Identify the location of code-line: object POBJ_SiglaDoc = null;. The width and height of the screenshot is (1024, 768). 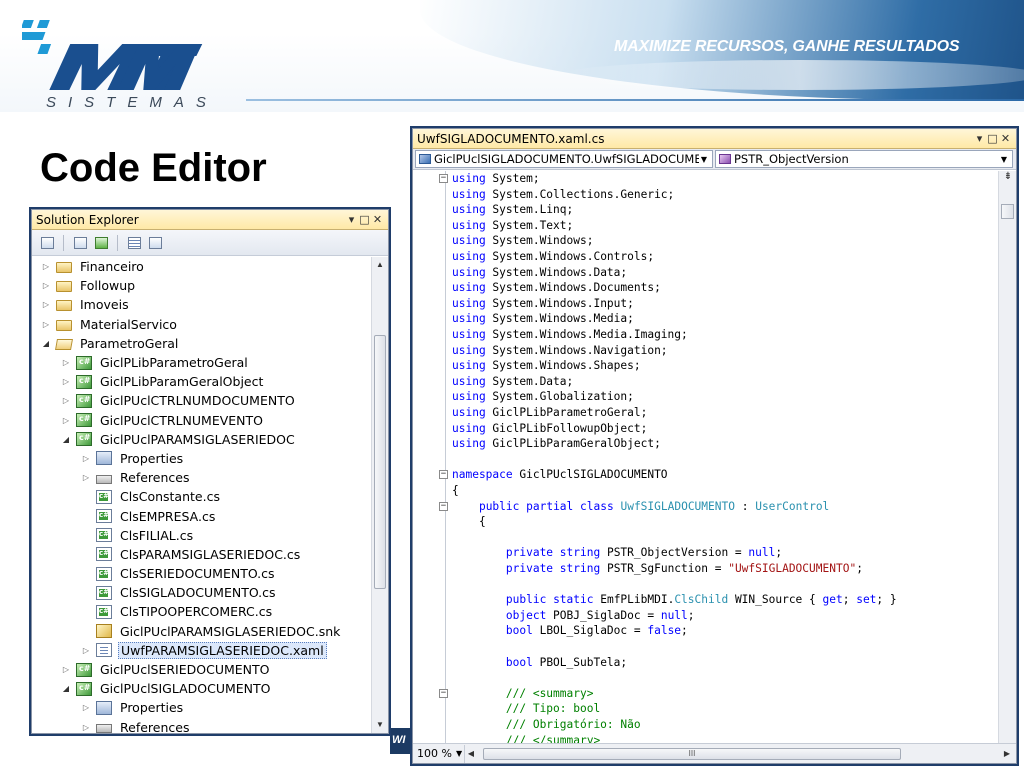
(705, 616).